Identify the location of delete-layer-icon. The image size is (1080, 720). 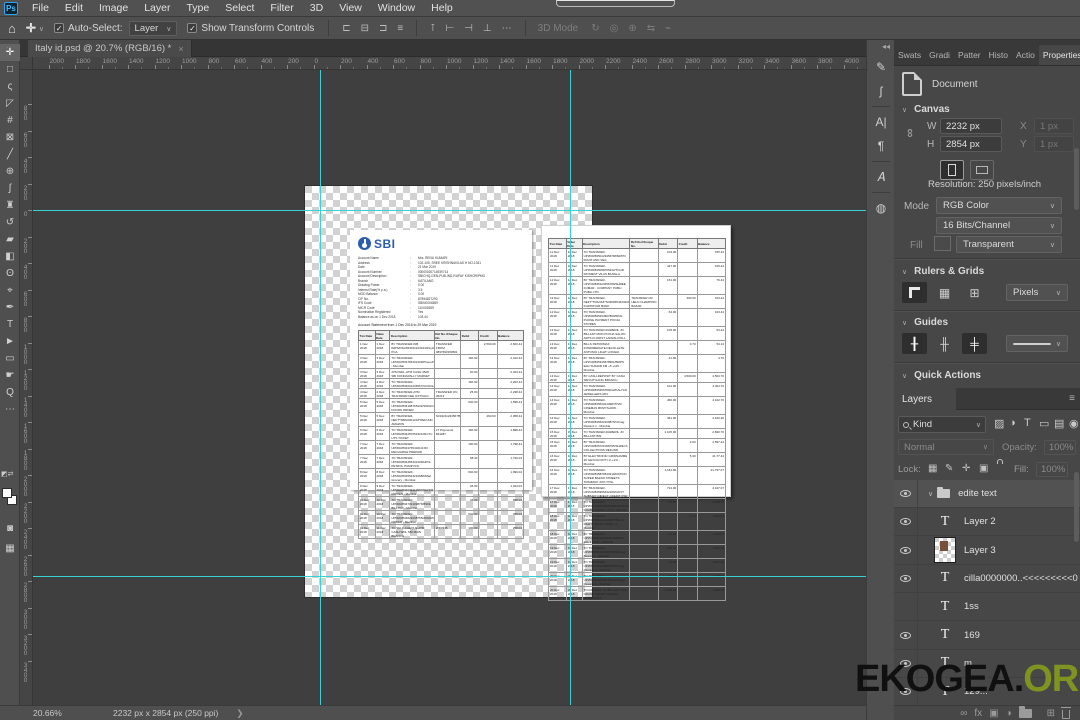
(1066, 712).